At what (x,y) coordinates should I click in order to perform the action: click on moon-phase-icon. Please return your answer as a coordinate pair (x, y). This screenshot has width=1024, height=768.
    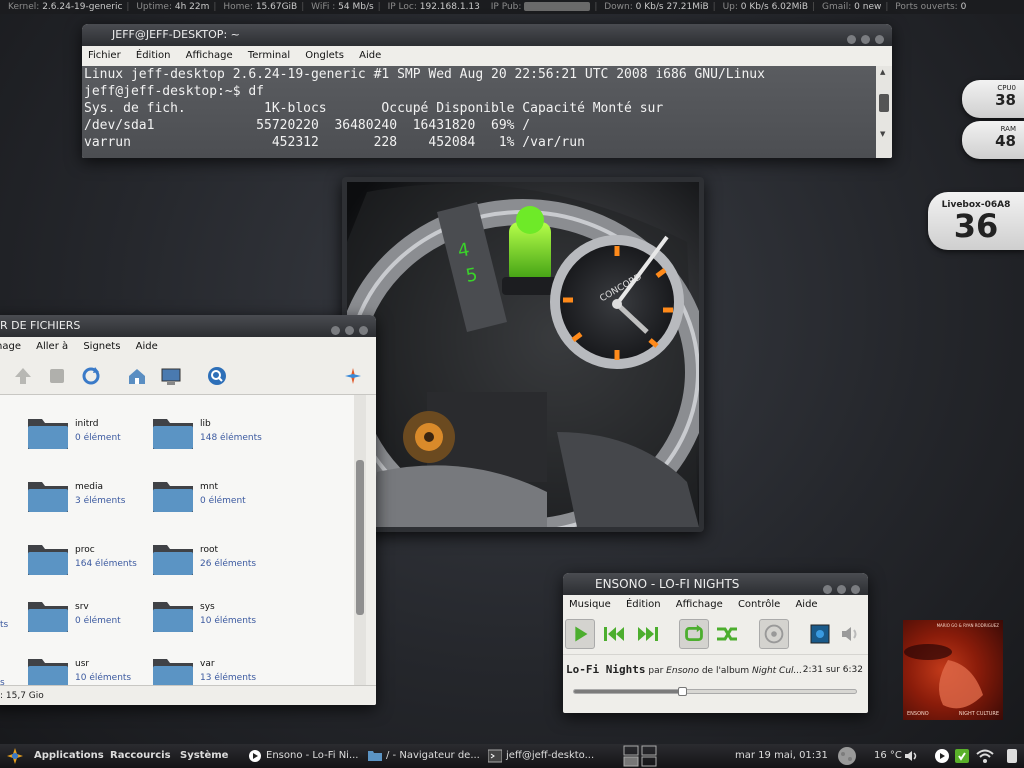
    Looking at the image, I should click on (847, 756).